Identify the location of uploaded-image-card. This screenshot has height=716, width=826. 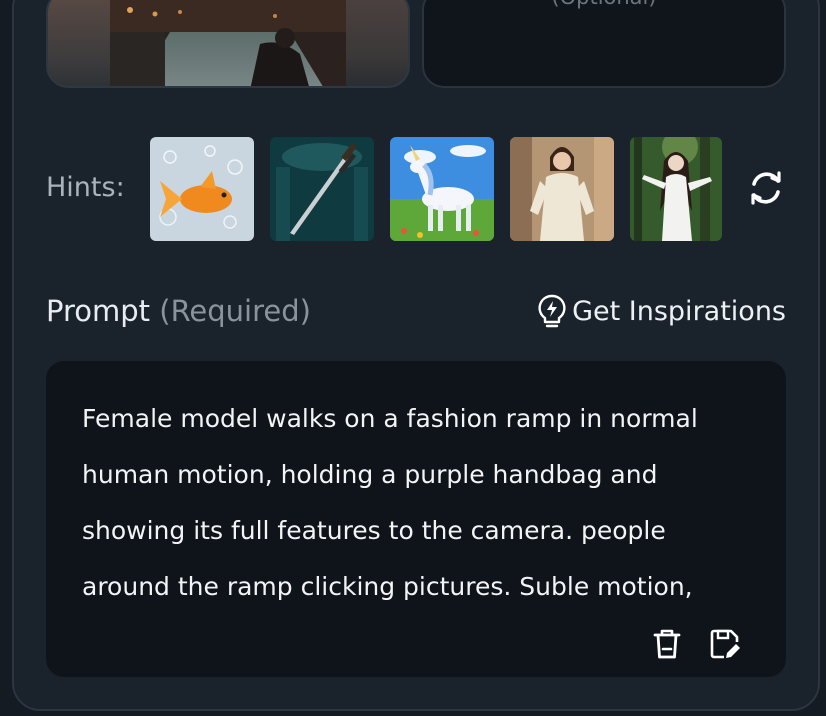
(228, 44).